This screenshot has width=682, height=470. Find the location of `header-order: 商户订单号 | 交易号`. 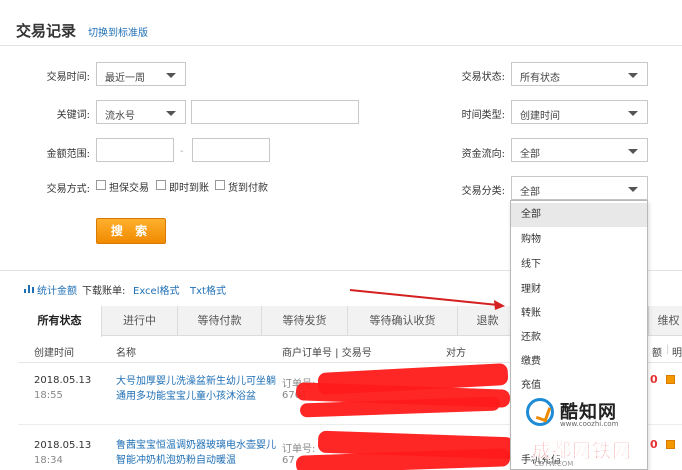

header-order: 商户订单号 | 交易号 is located at coordinates (327, 353).